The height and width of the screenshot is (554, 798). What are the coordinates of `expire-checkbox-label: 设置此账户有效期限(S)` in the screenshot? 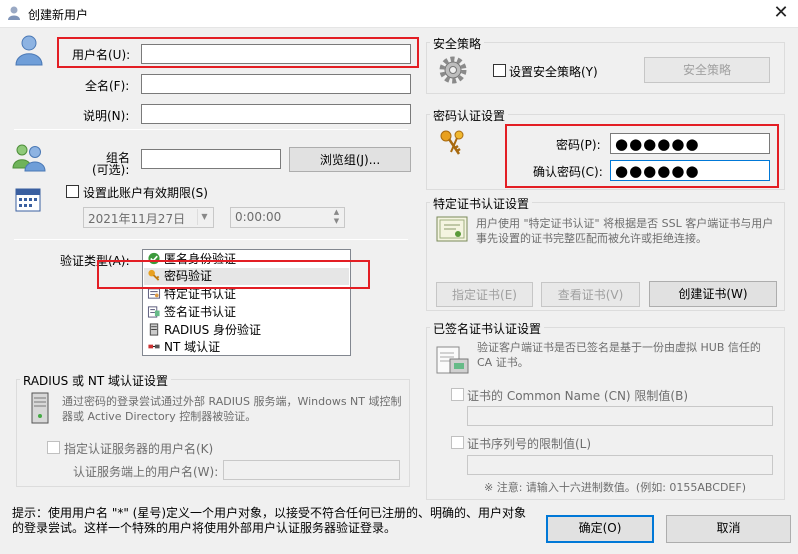 It's located at (145, 193).